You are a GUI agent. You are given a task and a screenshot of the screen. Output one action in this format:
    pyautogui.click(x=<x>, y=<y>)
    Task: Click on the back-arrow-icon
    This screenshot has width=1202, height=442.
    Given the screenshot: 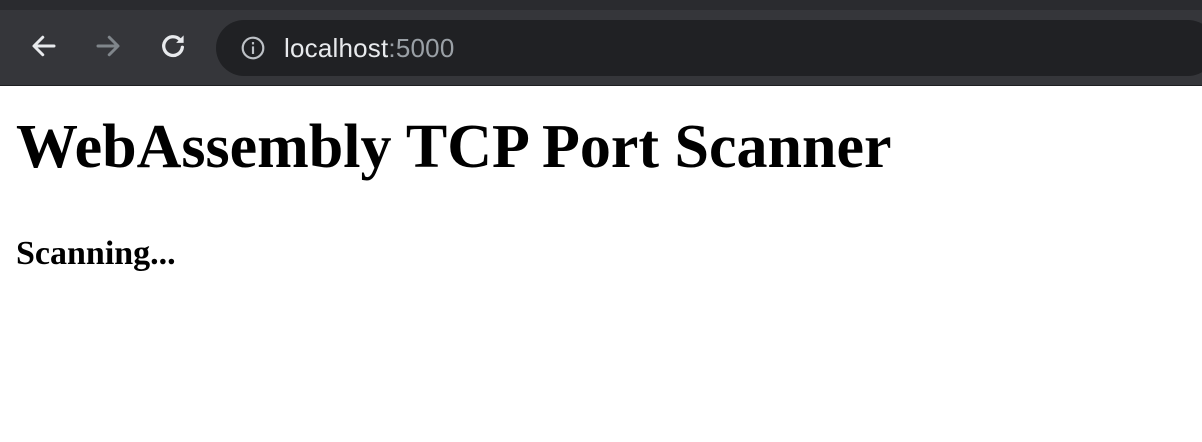 What is the action you would take?
    pyautogui.click(x=44, y=46)
    